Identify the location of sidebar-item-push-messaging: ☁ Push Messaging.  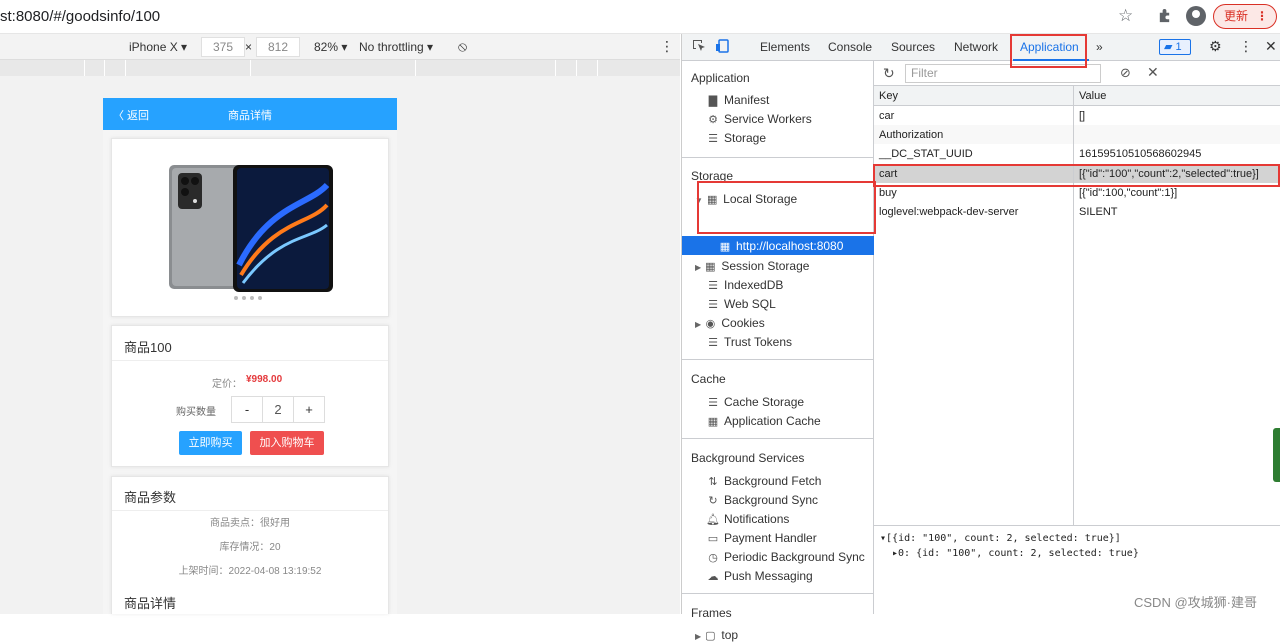
(759, 576).